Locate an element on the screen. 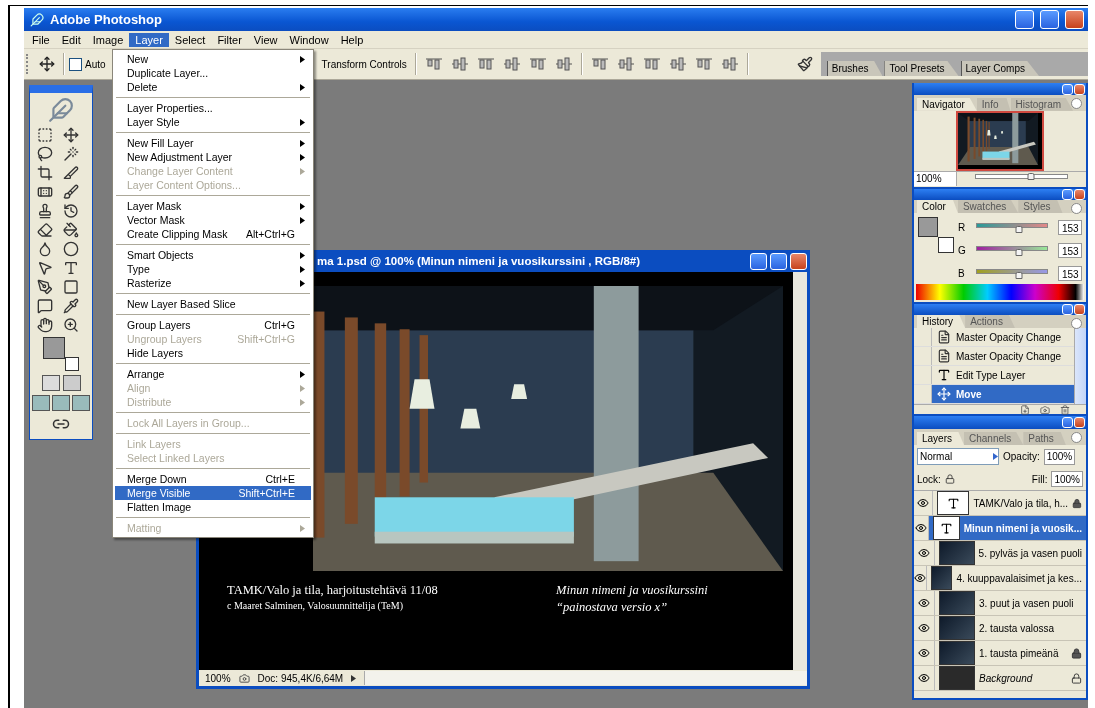  lock-icon is located at coordinates (949, 479).